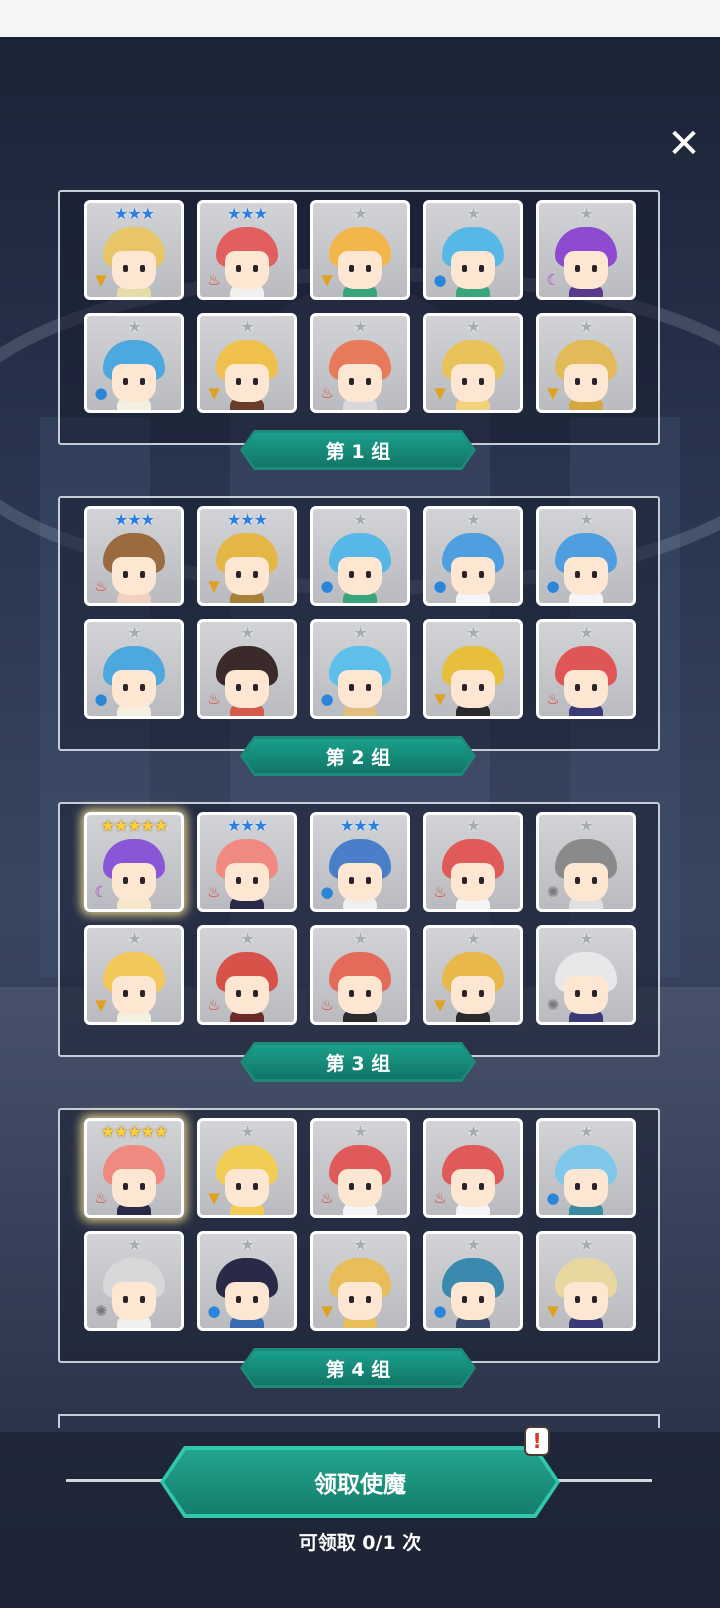 The image size is (720, 1608). Describe the element at coordinates (360, 1485) in the screenshot. I see `claim-familiar-label: 领取使魔` at that location.